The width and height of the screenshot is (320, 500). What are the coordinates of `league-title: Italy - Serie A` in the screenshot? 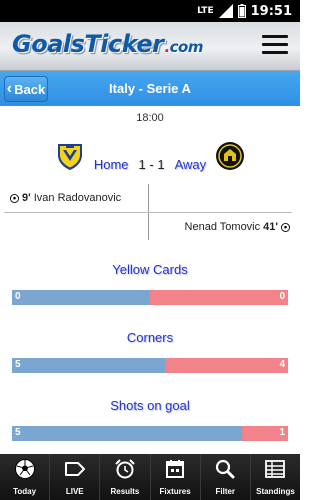 It's located at (150, 88).